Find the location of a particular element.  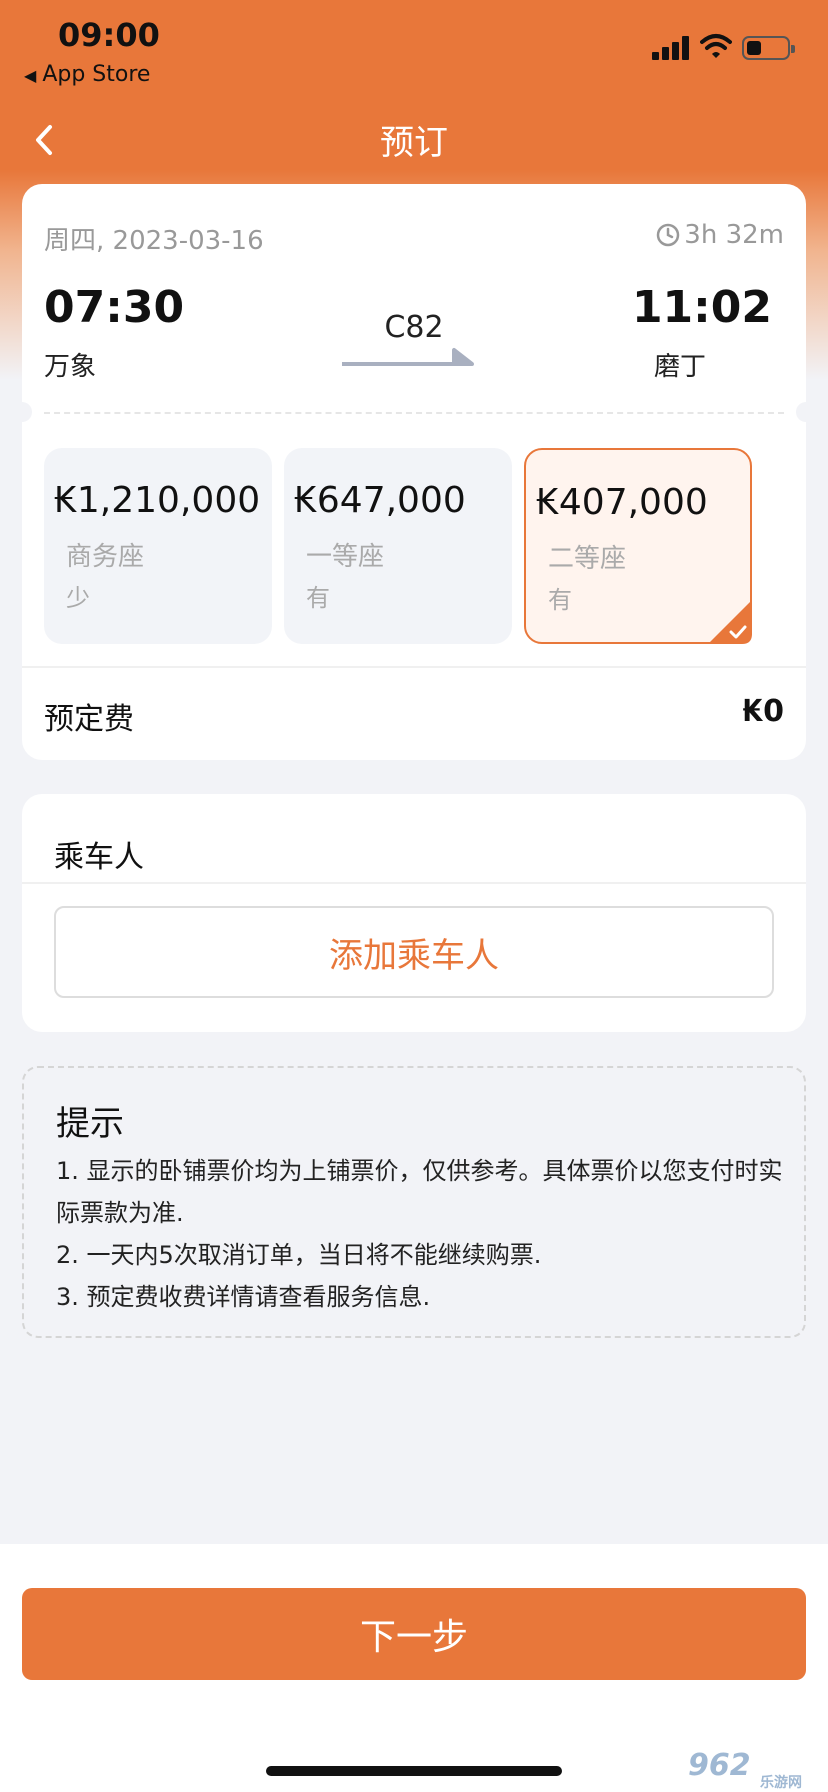

seat-price: ₭647,000 is located at coordinates (380, 500).